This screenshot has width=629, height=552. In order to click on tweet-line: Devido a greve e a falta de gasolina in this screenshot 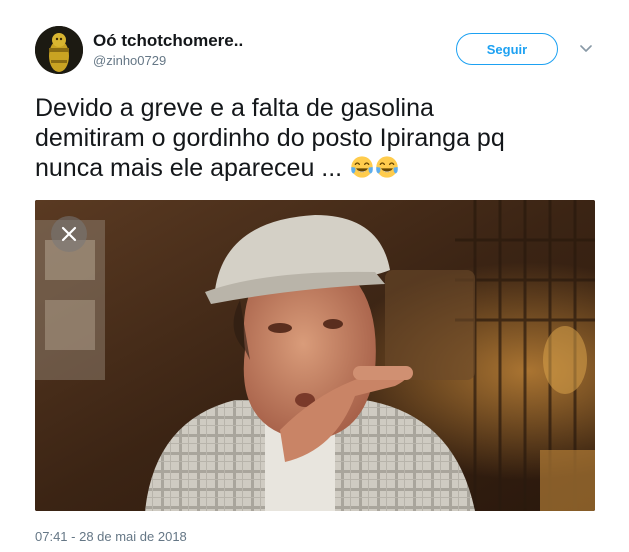, I will do `click(234, 108)`.